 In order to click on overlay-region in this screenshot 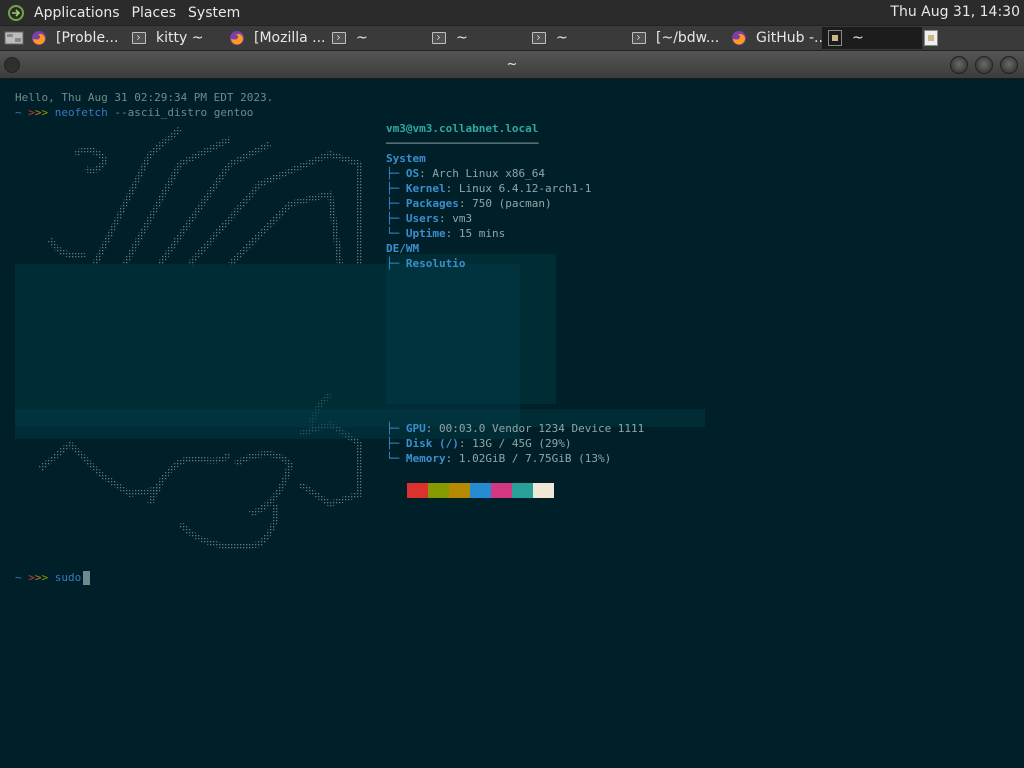, I will do `click(471, 329)`.